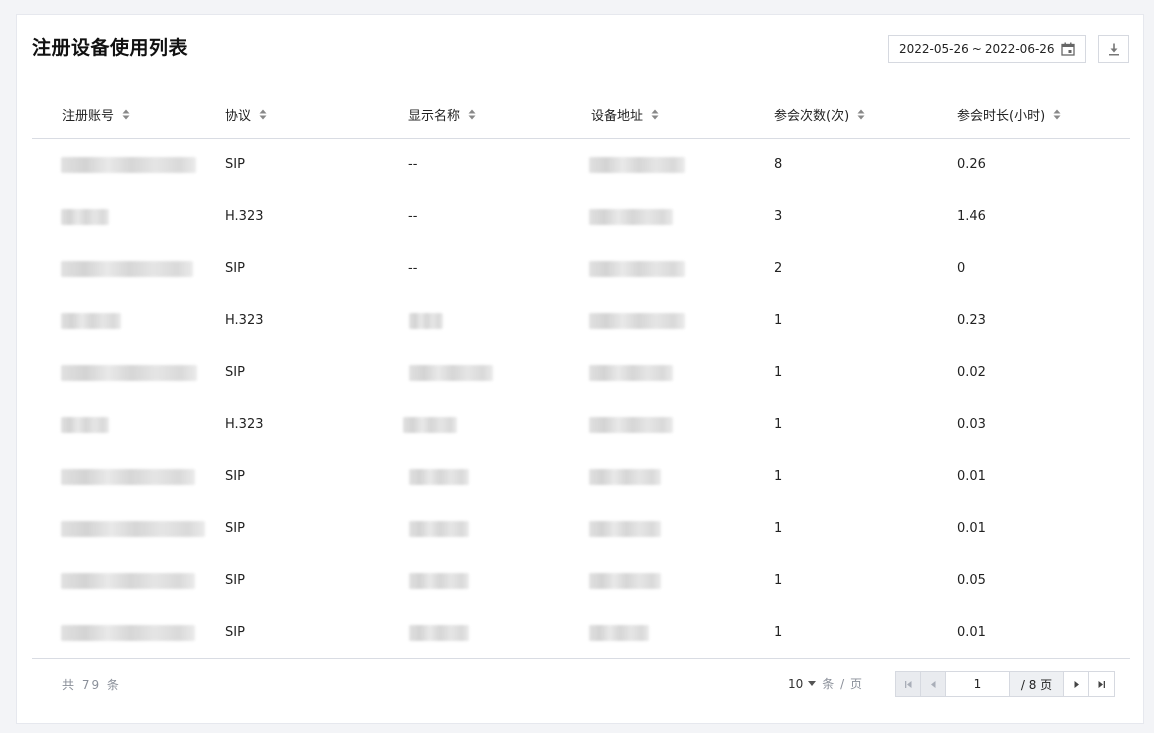 This screenshot has height=733, width=1154. What do you see at coordinates (581, 269) in the screenshot?
I see `table-row: SIP -- 2 0` at bounding box center [581, 269].